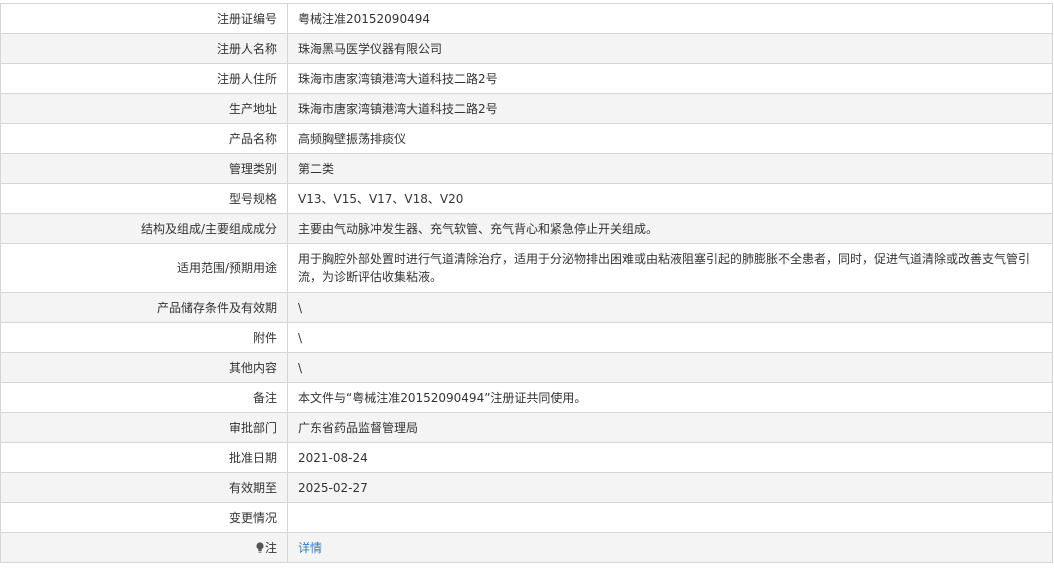  What do you see at coordinates (670, 18) in the screenshot?
I see `field-value: 粤械注准20152090494` at bounding box center [670, 18].